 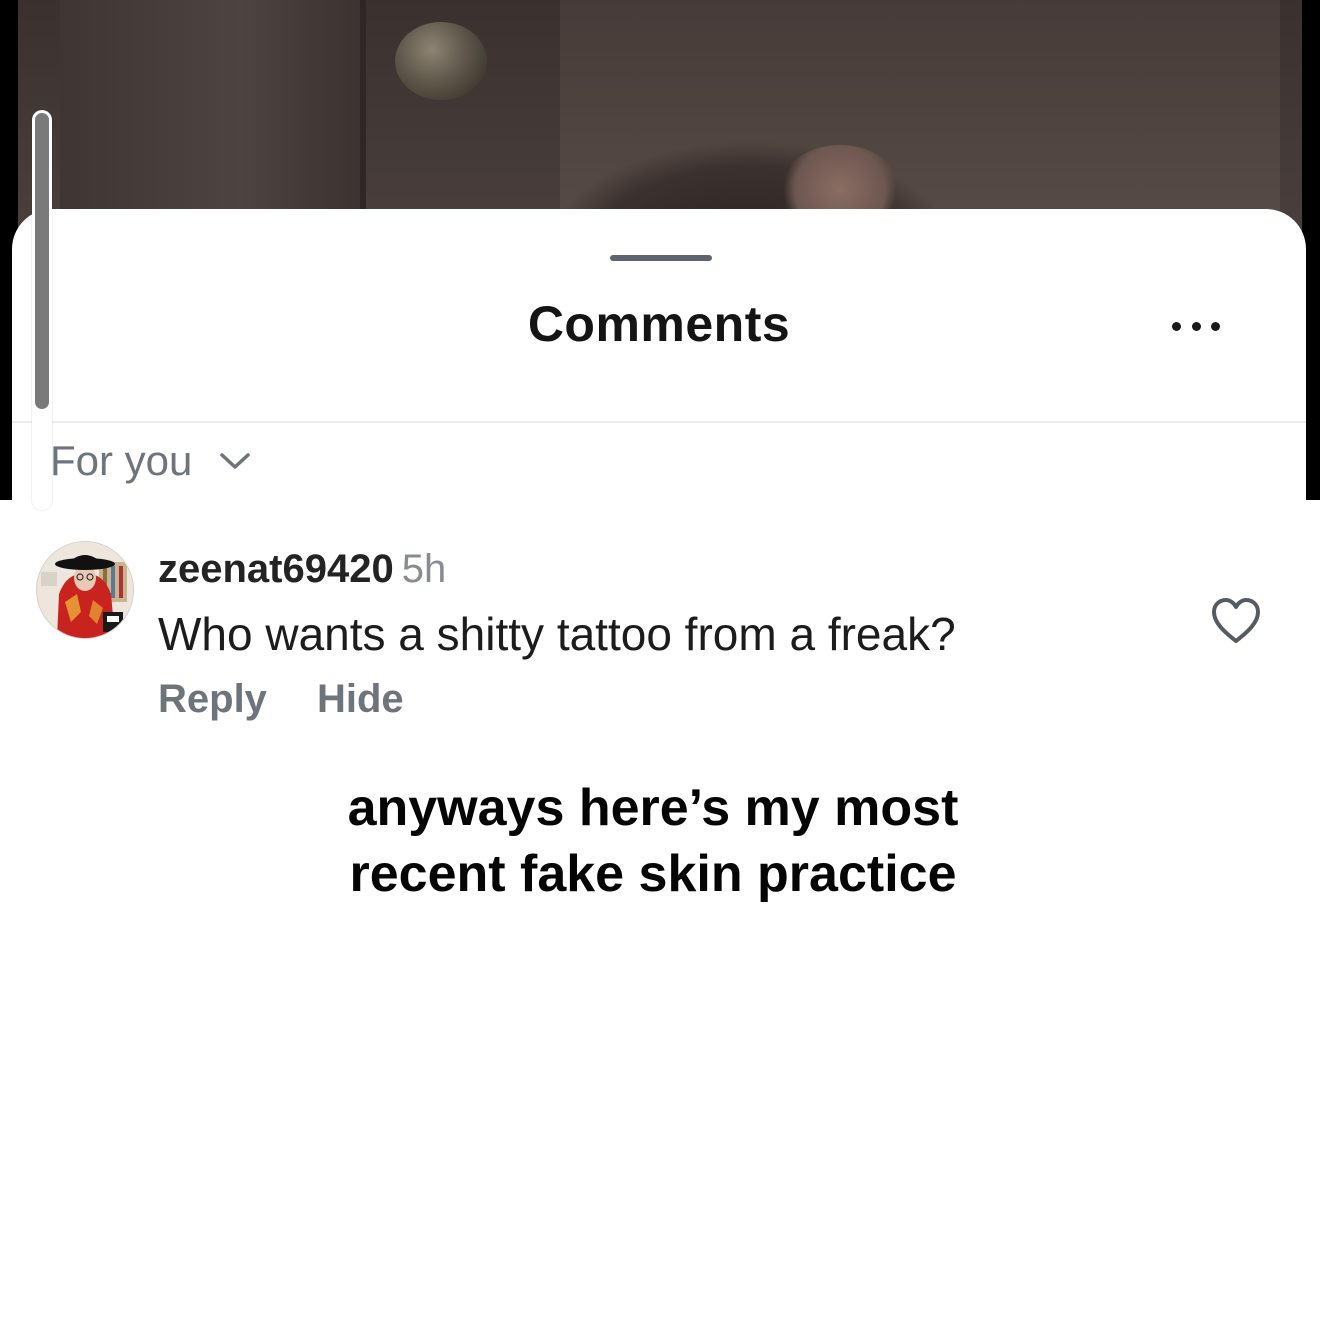 I want to click on door-panel, so click(x=213, y=105).